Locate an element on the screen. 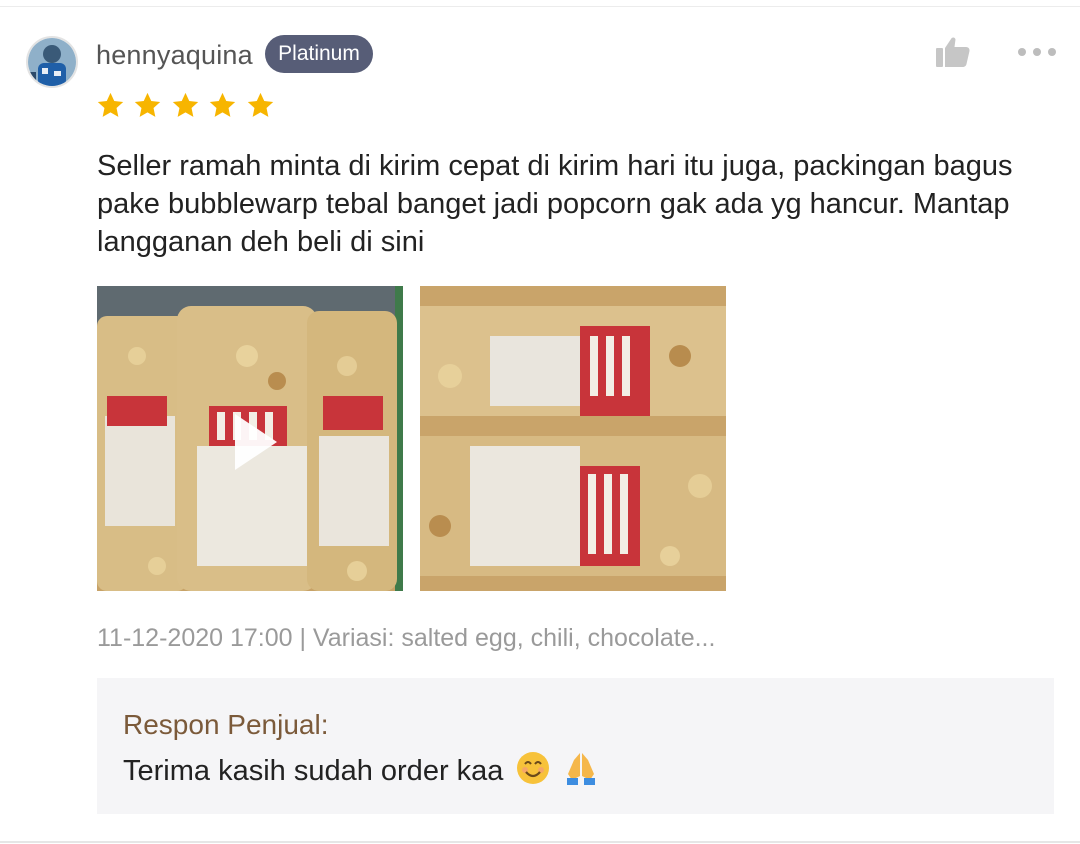  username: hennyaquina is located at coordinates (174, 55).